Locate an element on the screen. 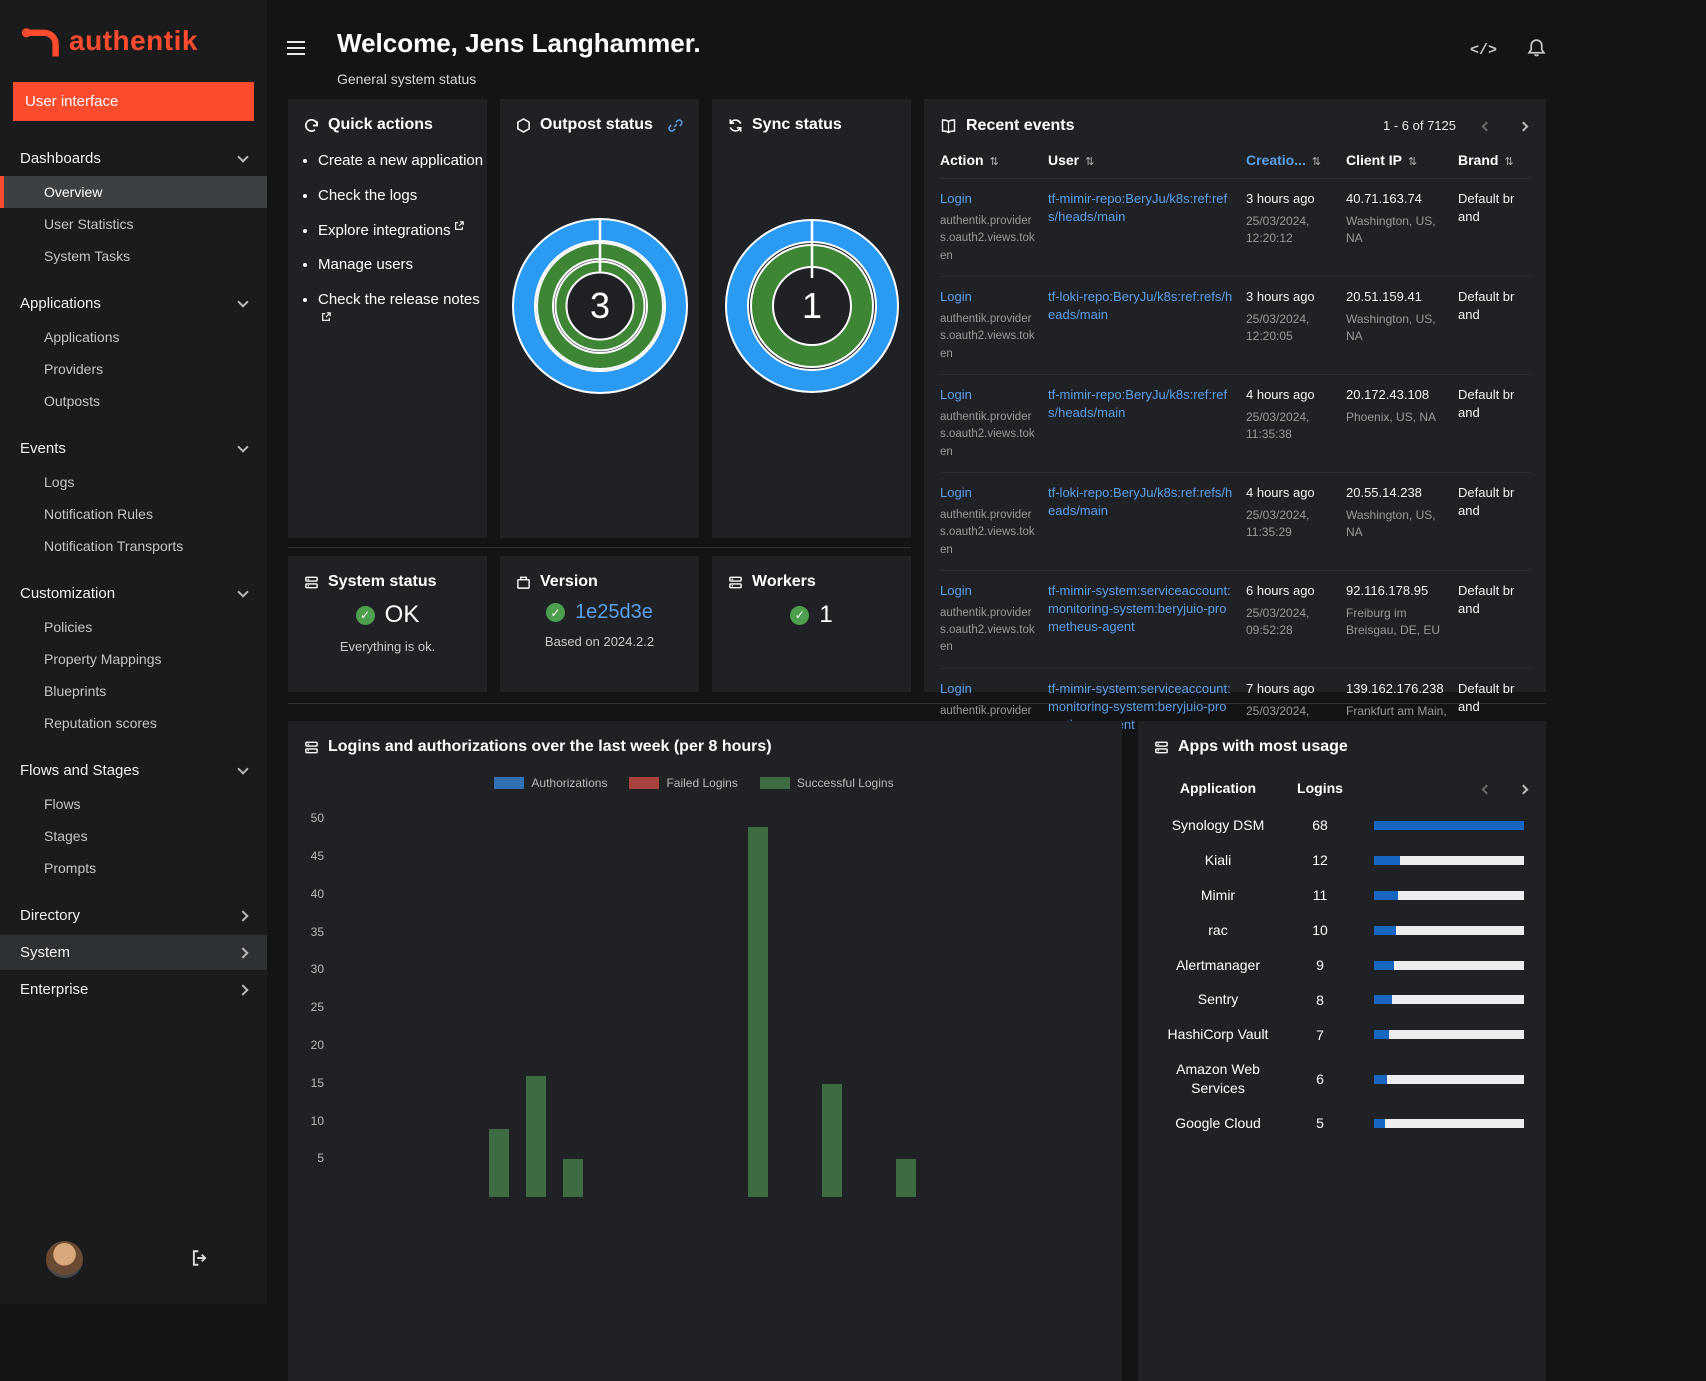 This screenshot has height=1381, width=1706. event-time-relative: 3 hours ago is located at coordinates (1280, 198).